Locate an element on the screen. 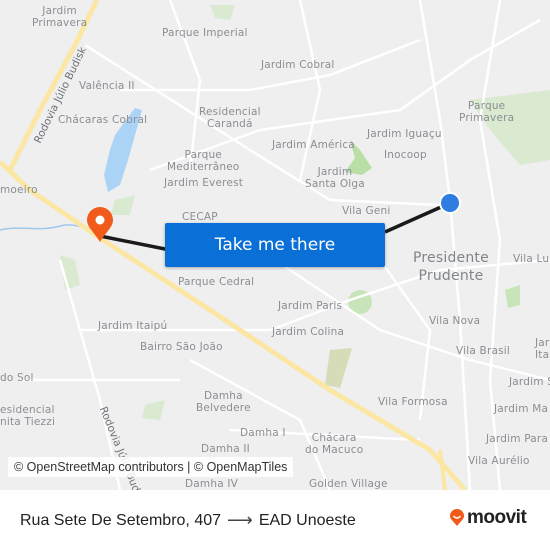 Image resolution: width=550 pixels, height=550 pixels. destination-name: EAD Unoeste is located at coordinates (307, 520).